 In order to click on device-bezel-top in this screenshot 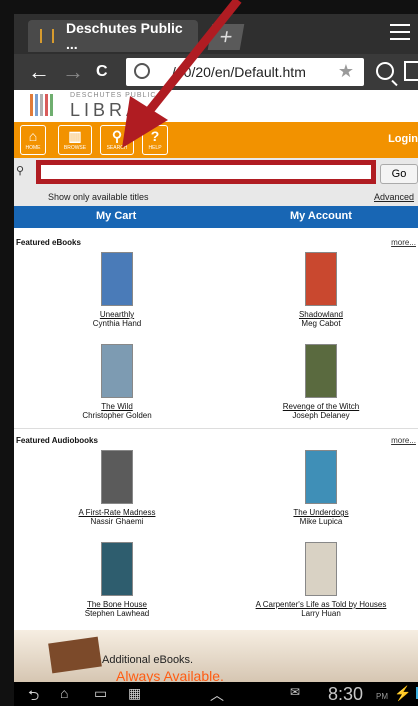, I will do `click(209, 7)`.